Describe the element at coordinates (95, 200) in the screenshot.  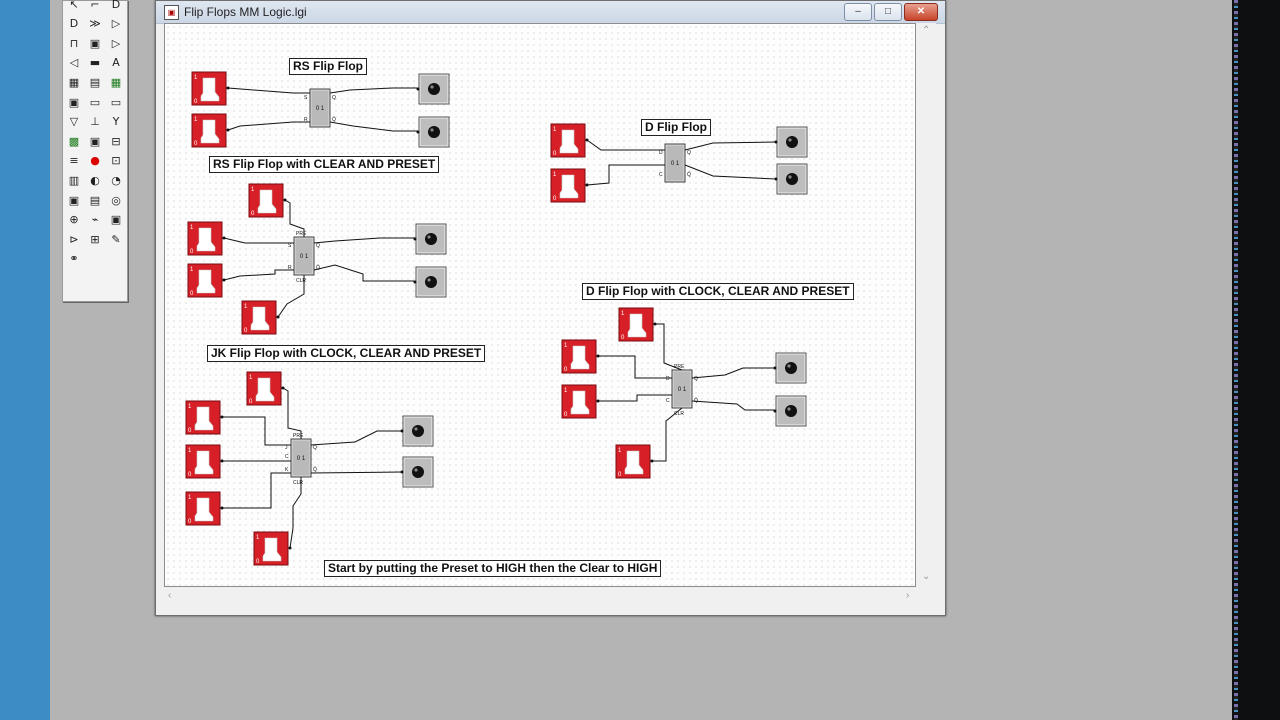
I see `encoder-tool-icon: ▤` at that location.